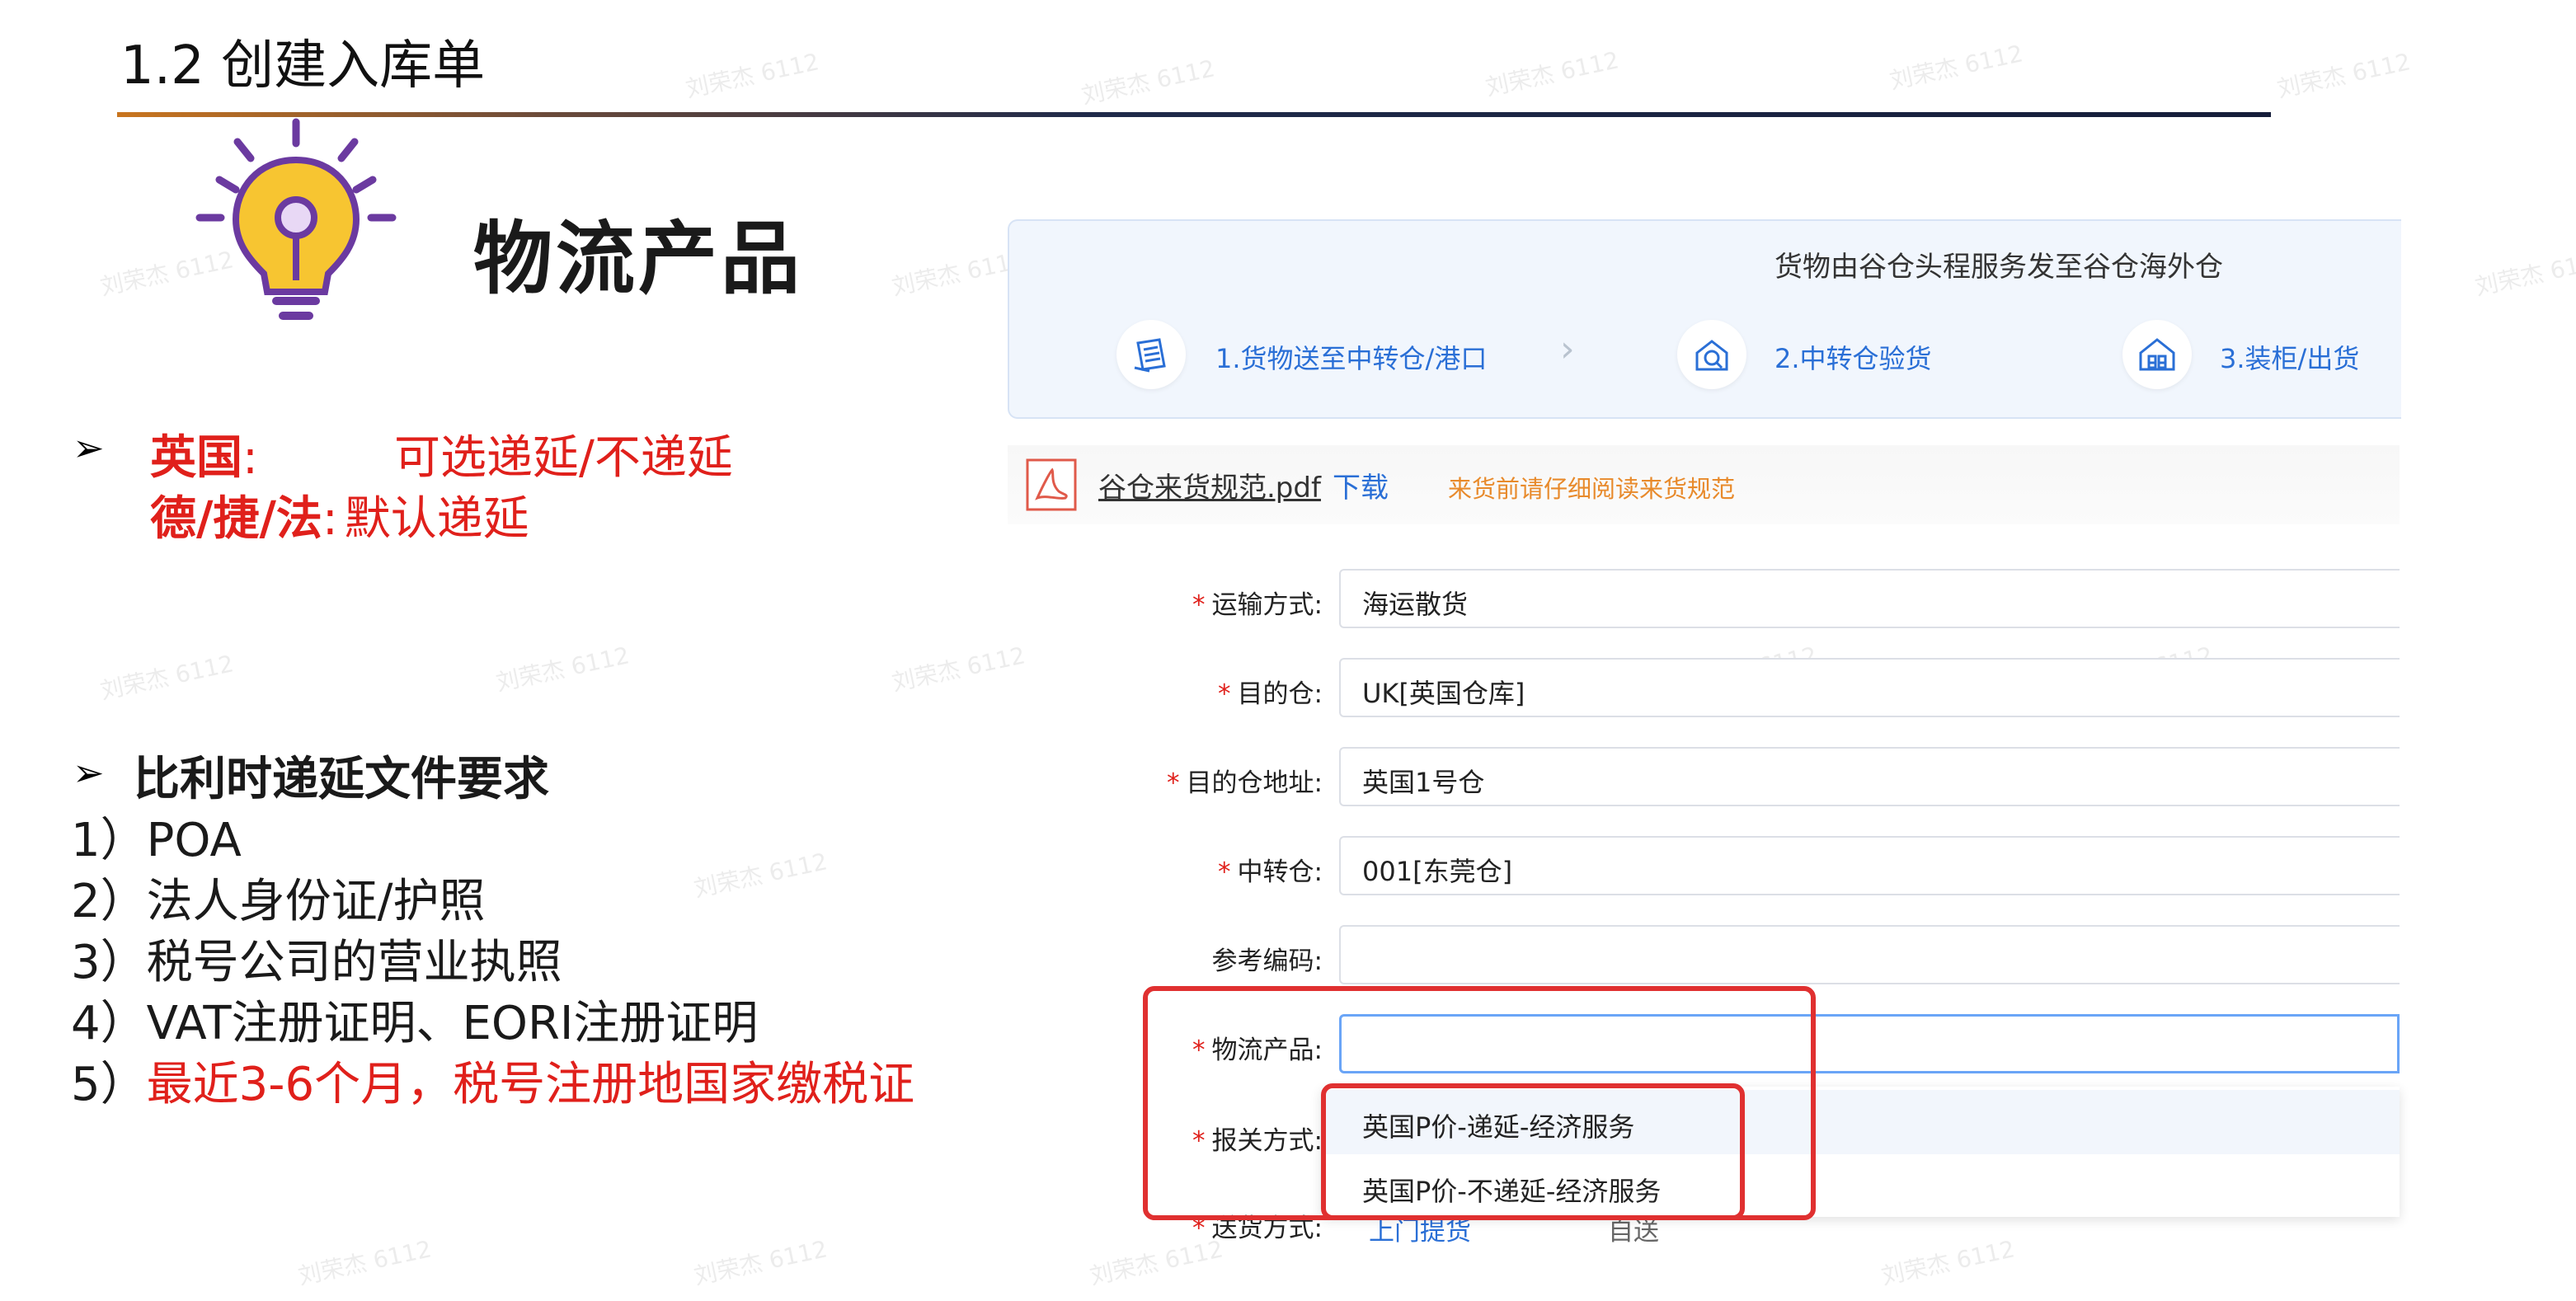  Describe the element at coordinates (1592, 489) in the screenshot. I see `read-warning: 来货前请仔细阅读来货规范` at that location.